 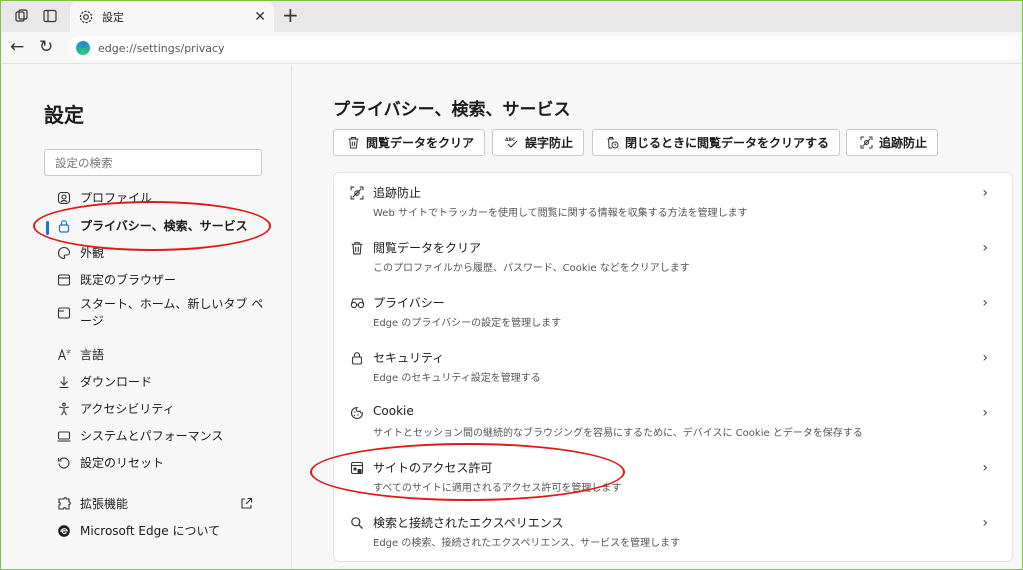 I want to click on system-icon, so click(x=64, y=436).